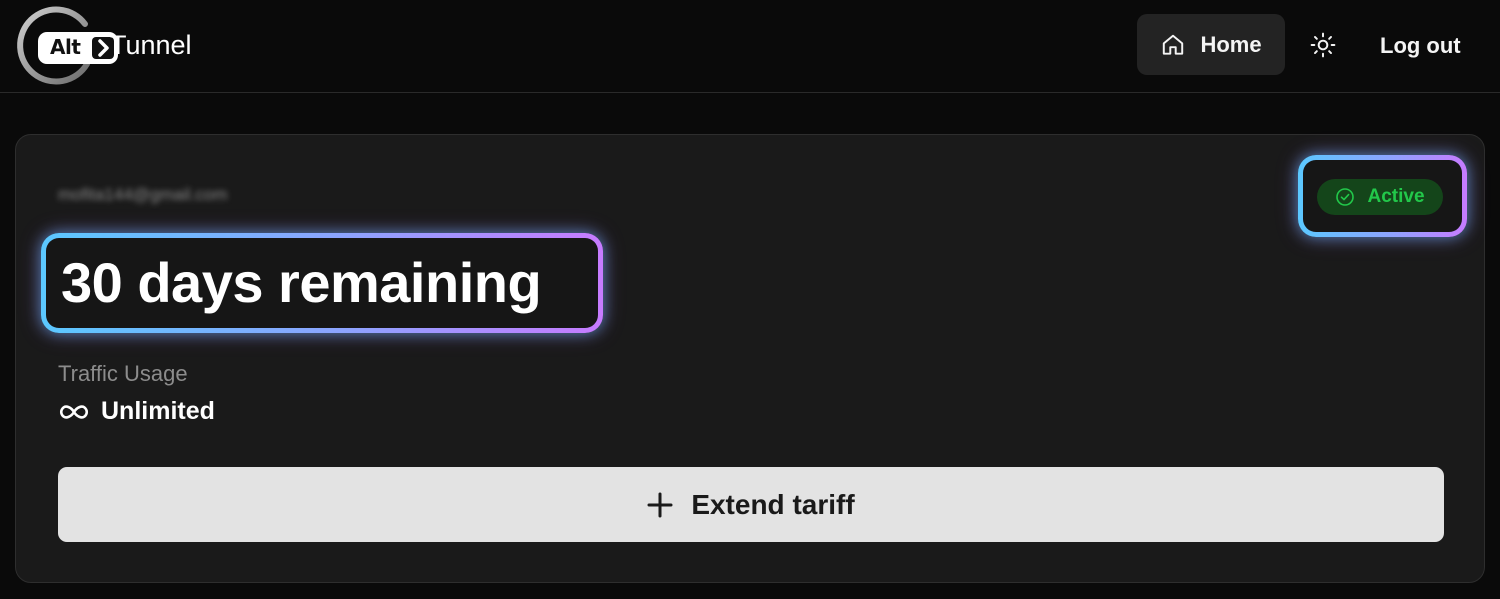 Image resolution: width=1500 pixels, height=599 pixels. I want to click on nav-home-button: Home, so click(1211, 44).